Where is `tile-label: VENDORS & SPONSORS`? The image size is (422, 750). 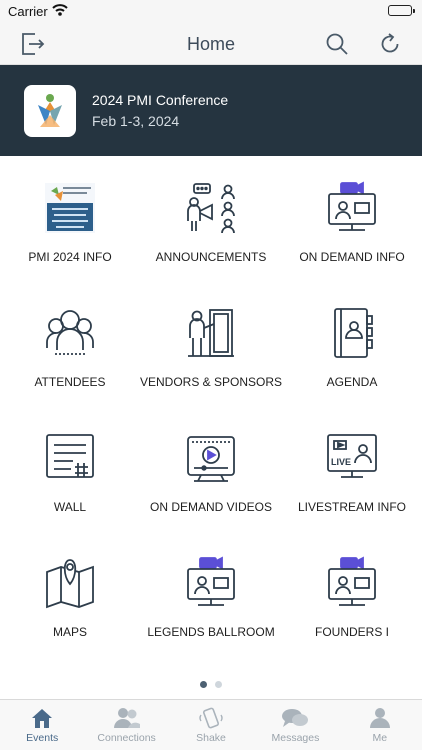 tile-label: VENDORS & SPONSORS is located at coordinates (211, 382).